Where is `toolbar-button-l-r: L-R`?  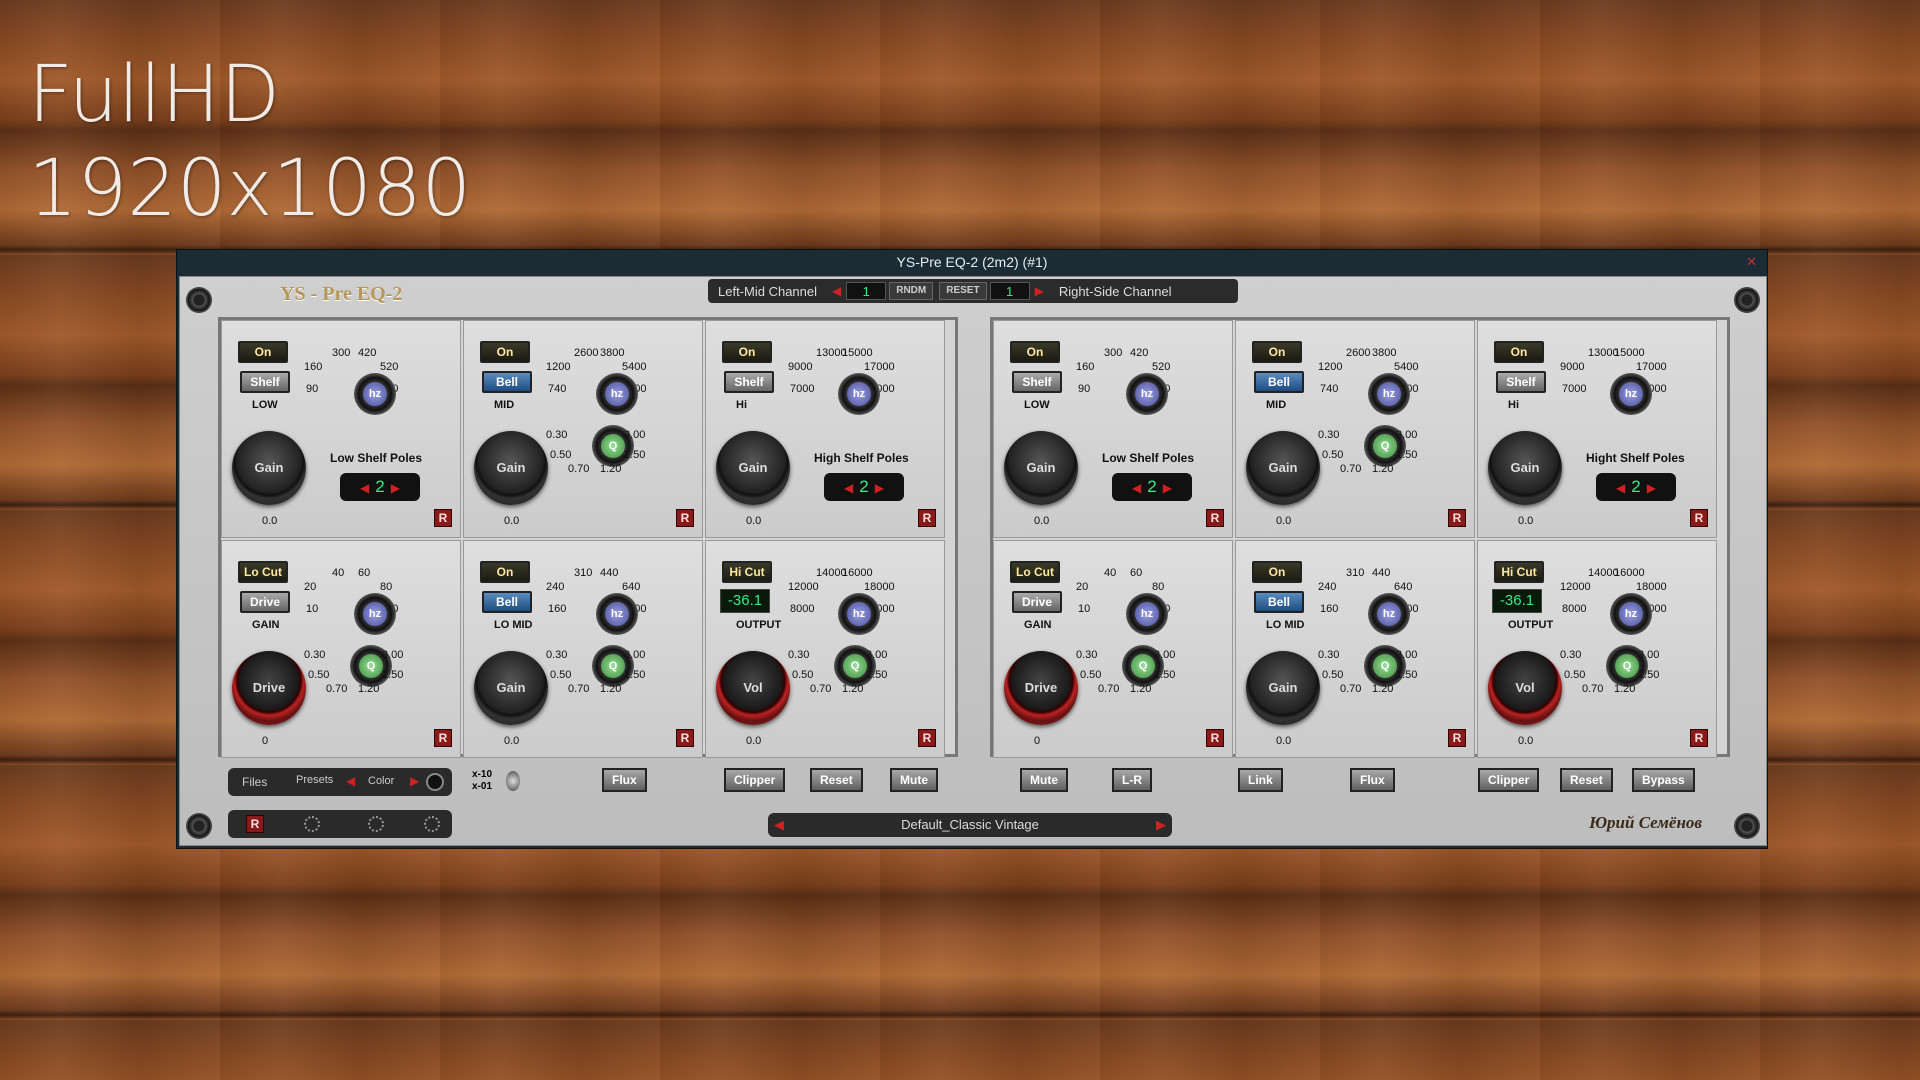 toolbar-button-l-r: L-R is located at coordinates (1132, 780).